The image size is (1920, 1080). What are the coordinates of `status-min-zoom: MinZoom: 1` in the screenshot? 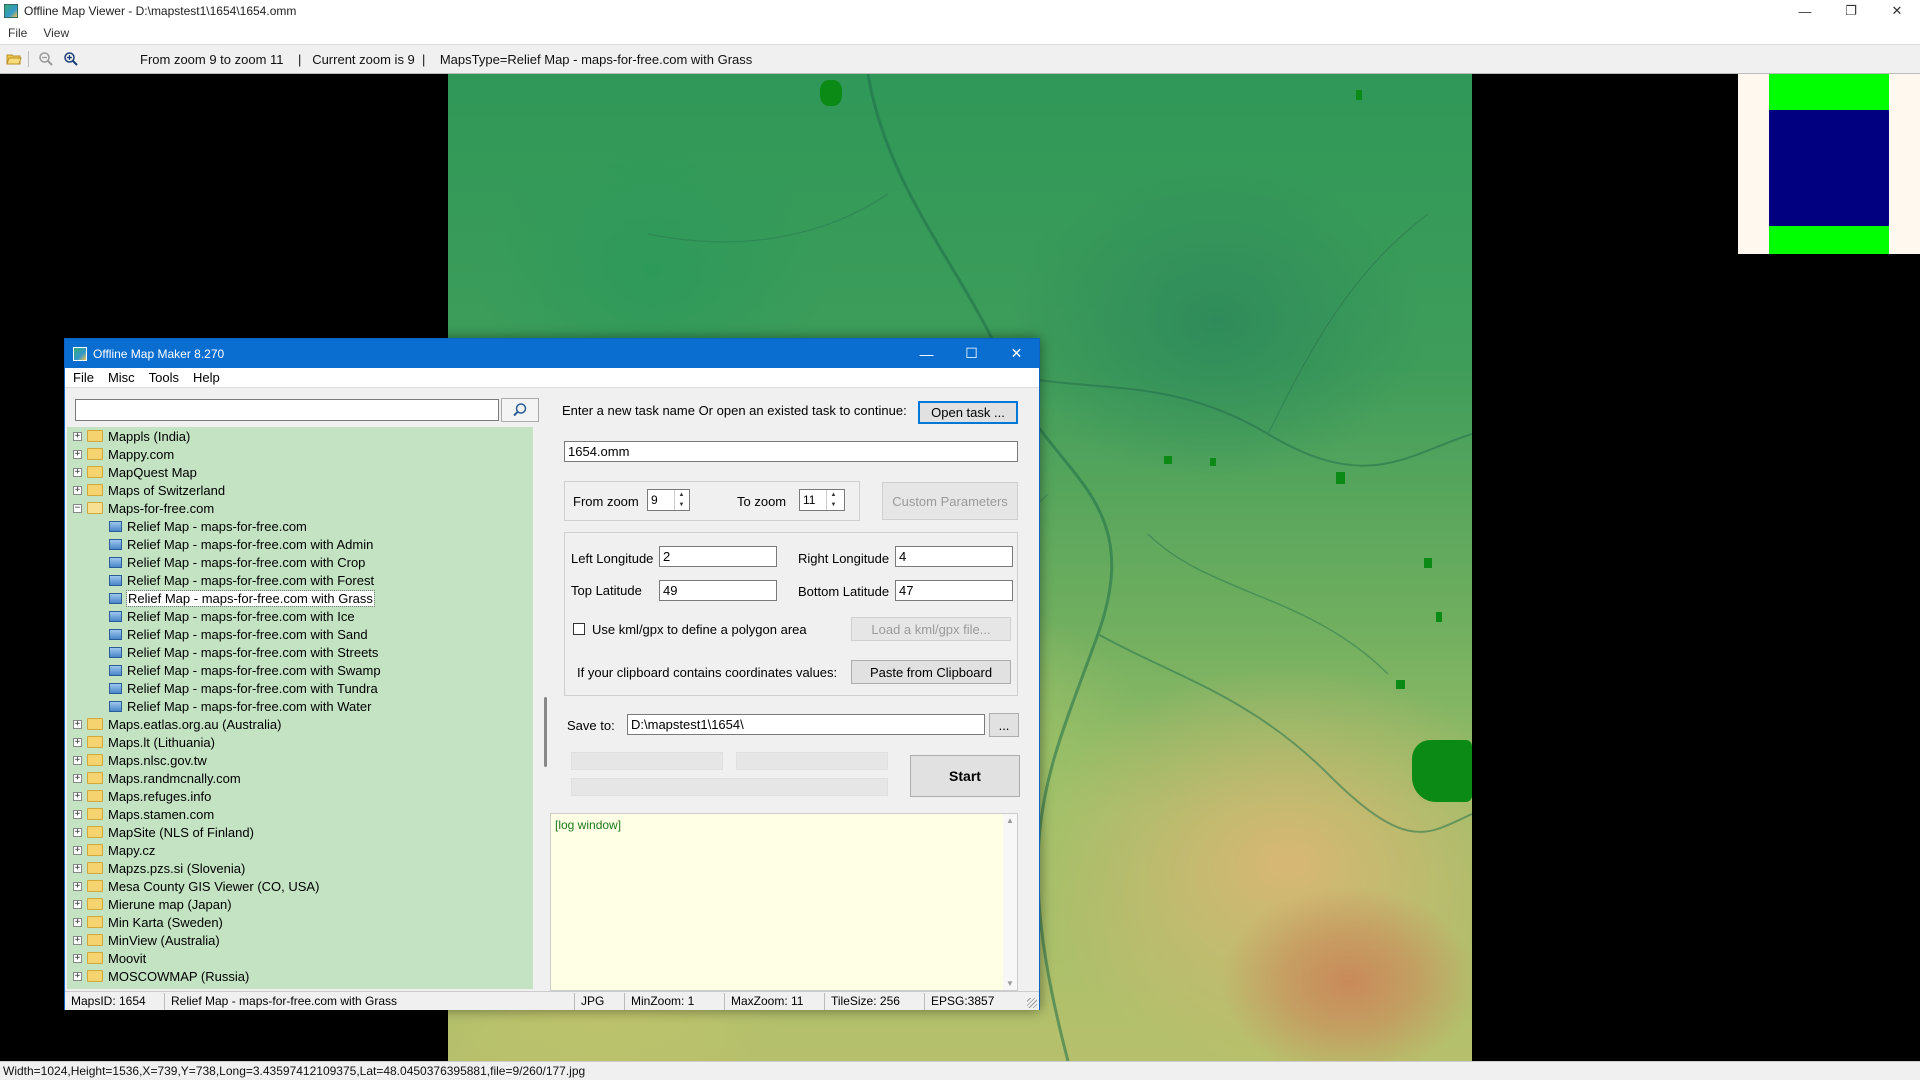 It's located at (675, 1001).